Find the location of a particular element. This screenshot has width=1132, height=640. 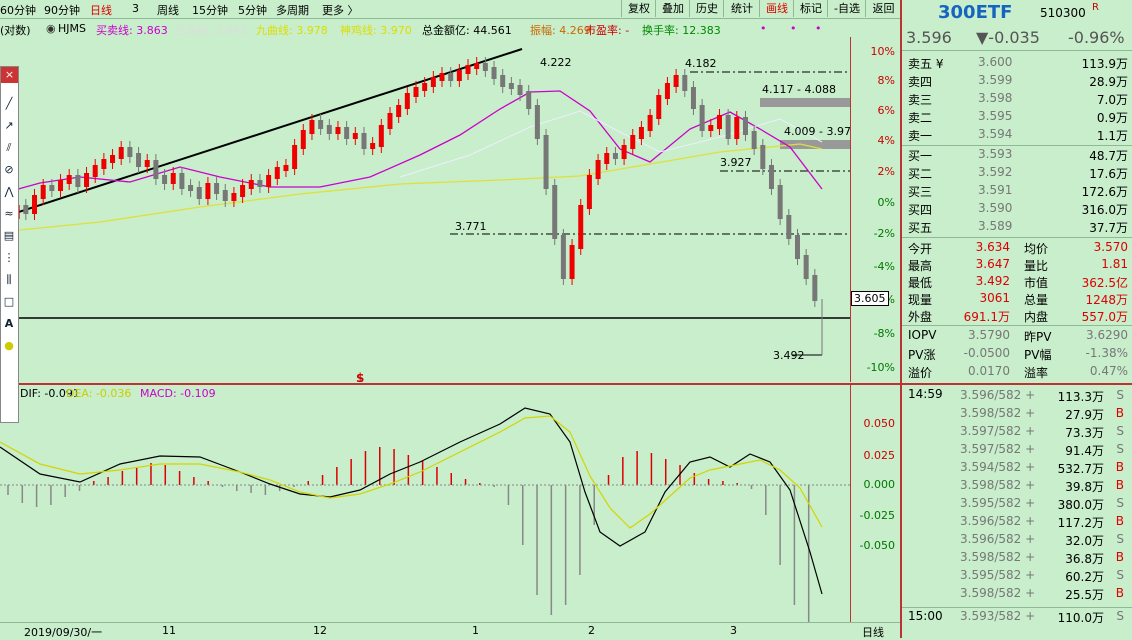

sell-row: 卖四 3.599 28.9万 is located at coordinates (1017, 81).